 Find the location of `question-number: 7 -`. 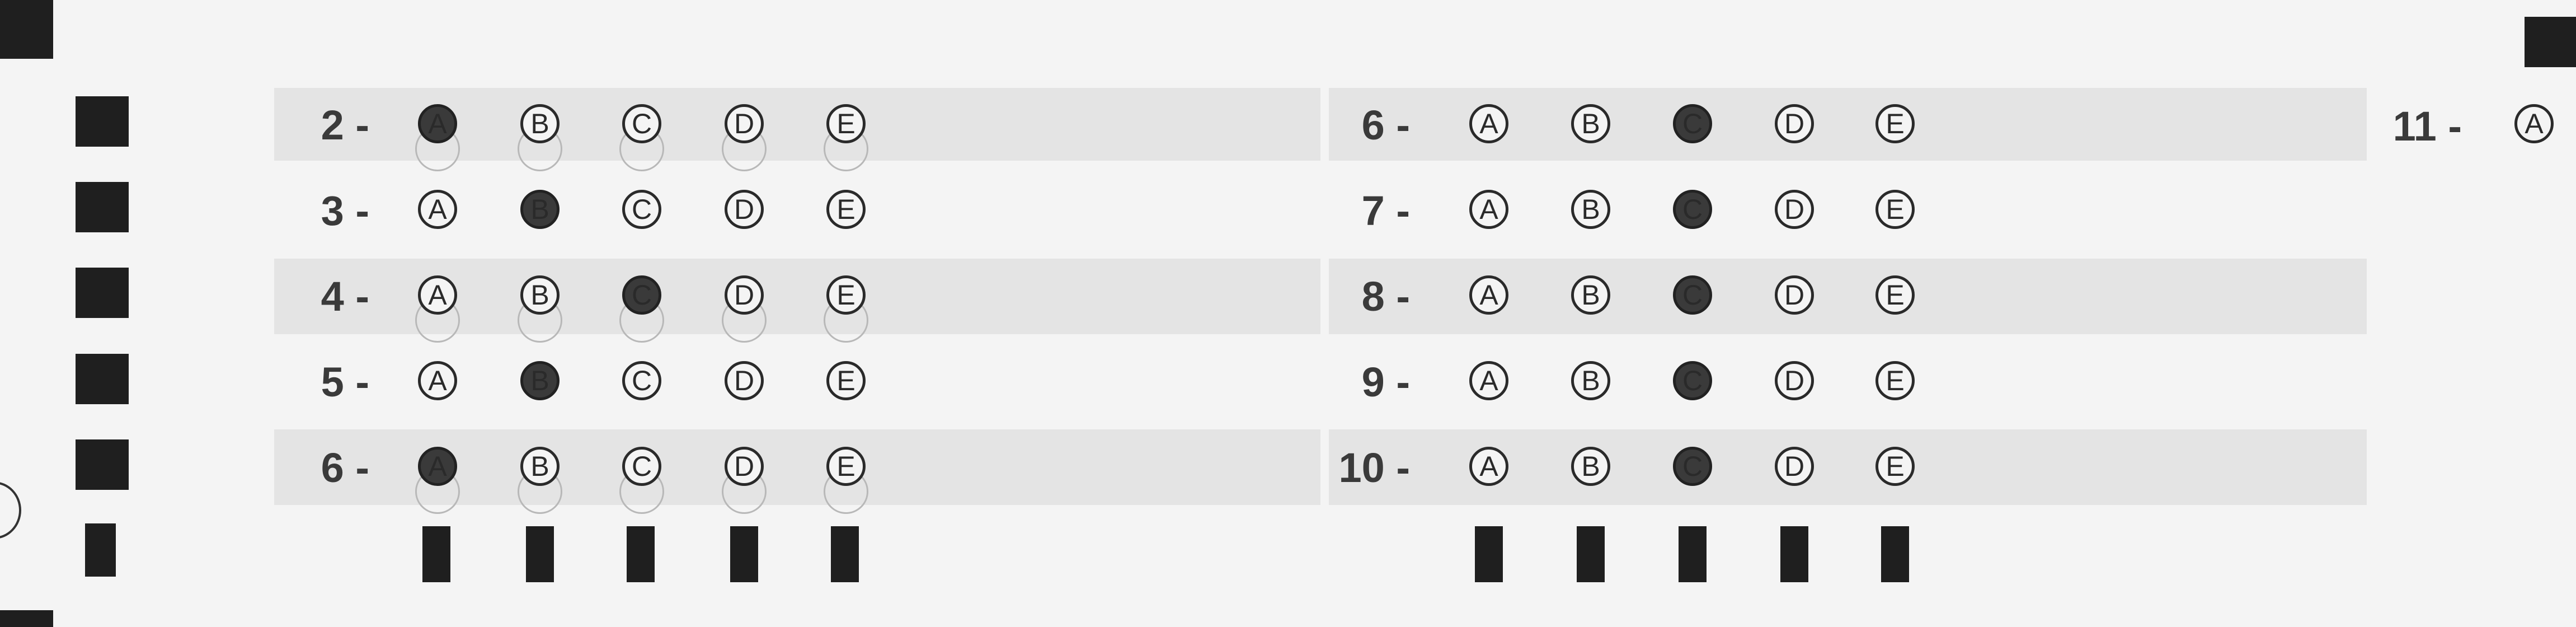

question-number: 7 - is located at coordinates (1385, 211).